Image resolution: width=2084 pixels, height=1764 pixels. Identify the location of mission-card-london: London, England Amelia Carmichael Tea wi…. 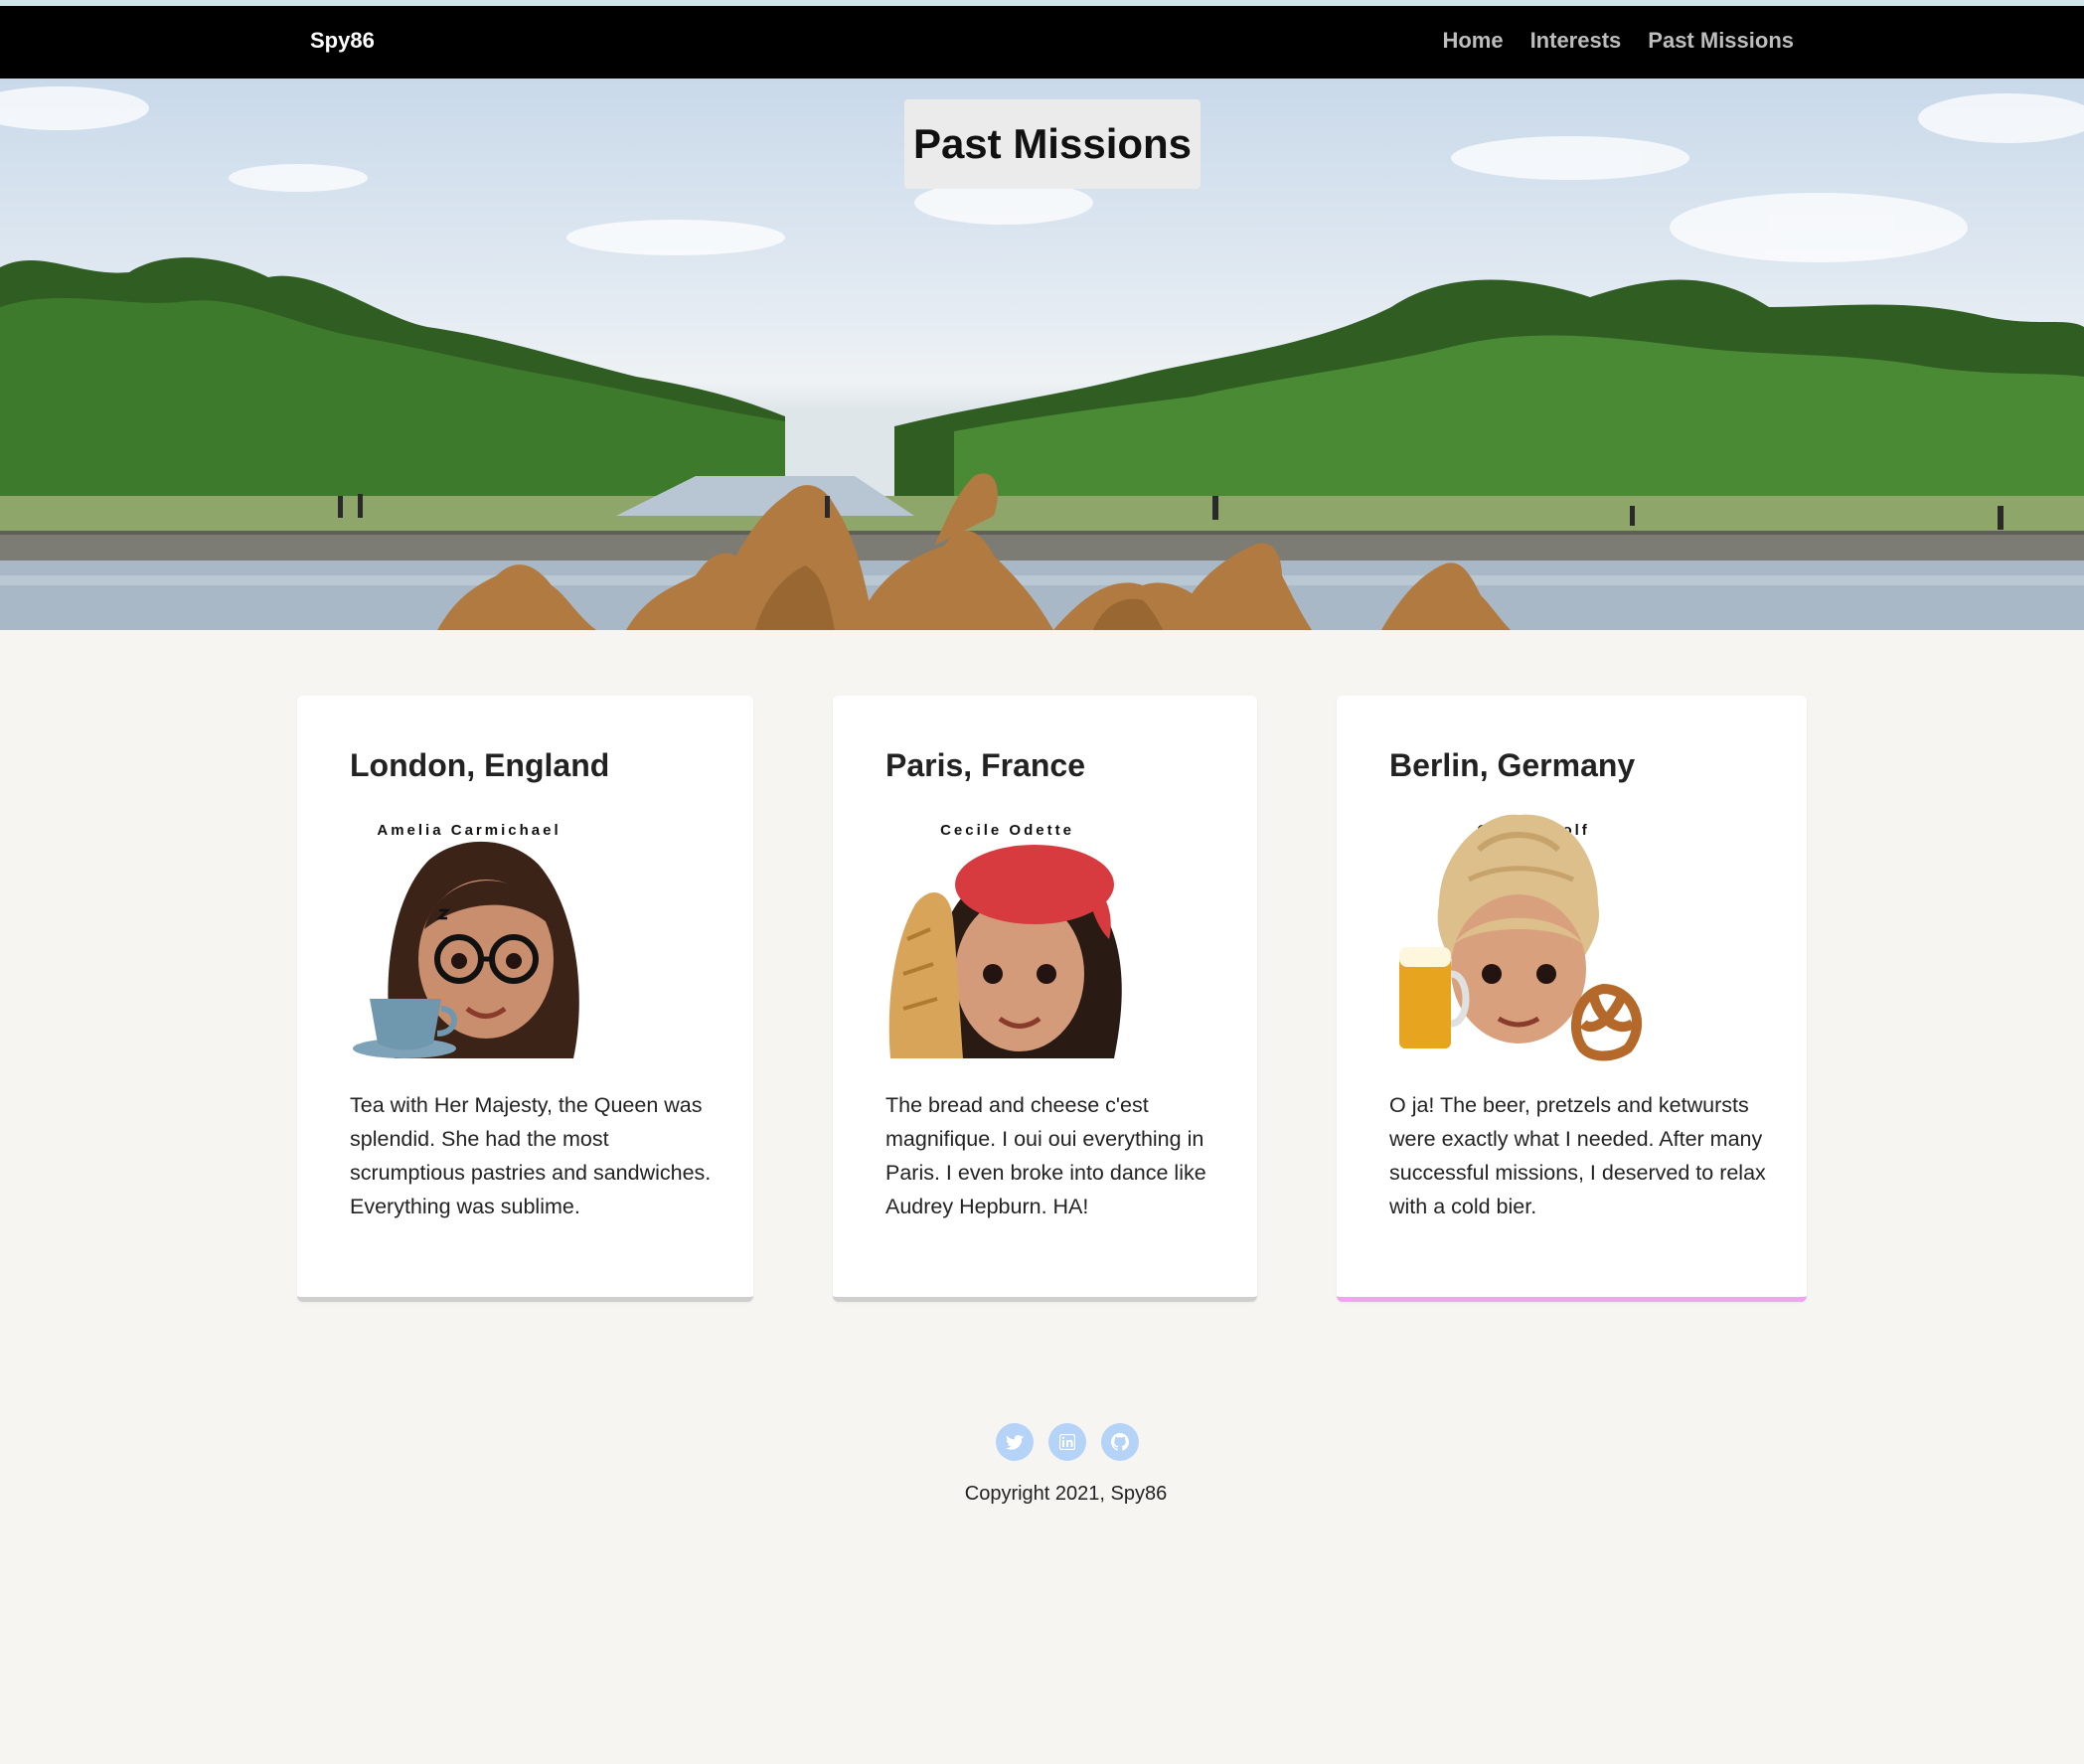
(525, 999).